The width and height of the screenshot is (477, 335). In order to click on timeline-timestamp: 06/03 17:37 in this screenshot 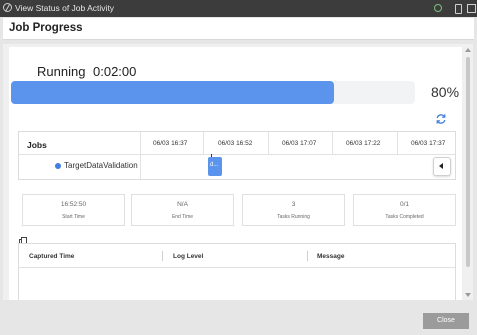, I will do `click(428, 143)`.